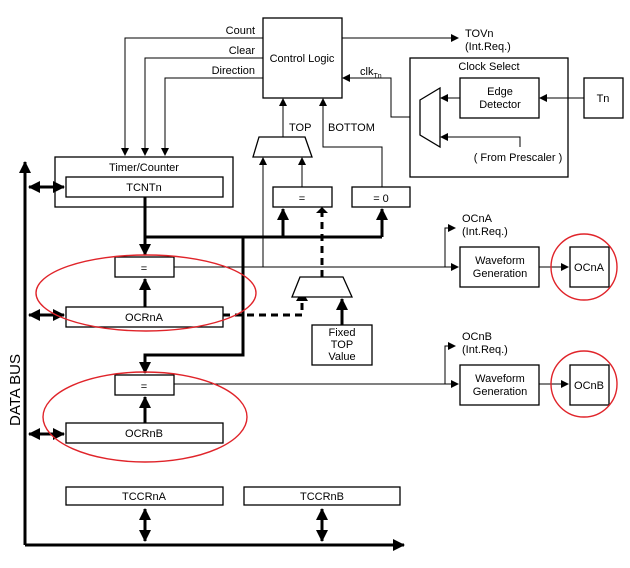 Image resolution: width=630 pixels, height=568 pixels. I want to click on clk-label: clkTn, so click(371, 73).